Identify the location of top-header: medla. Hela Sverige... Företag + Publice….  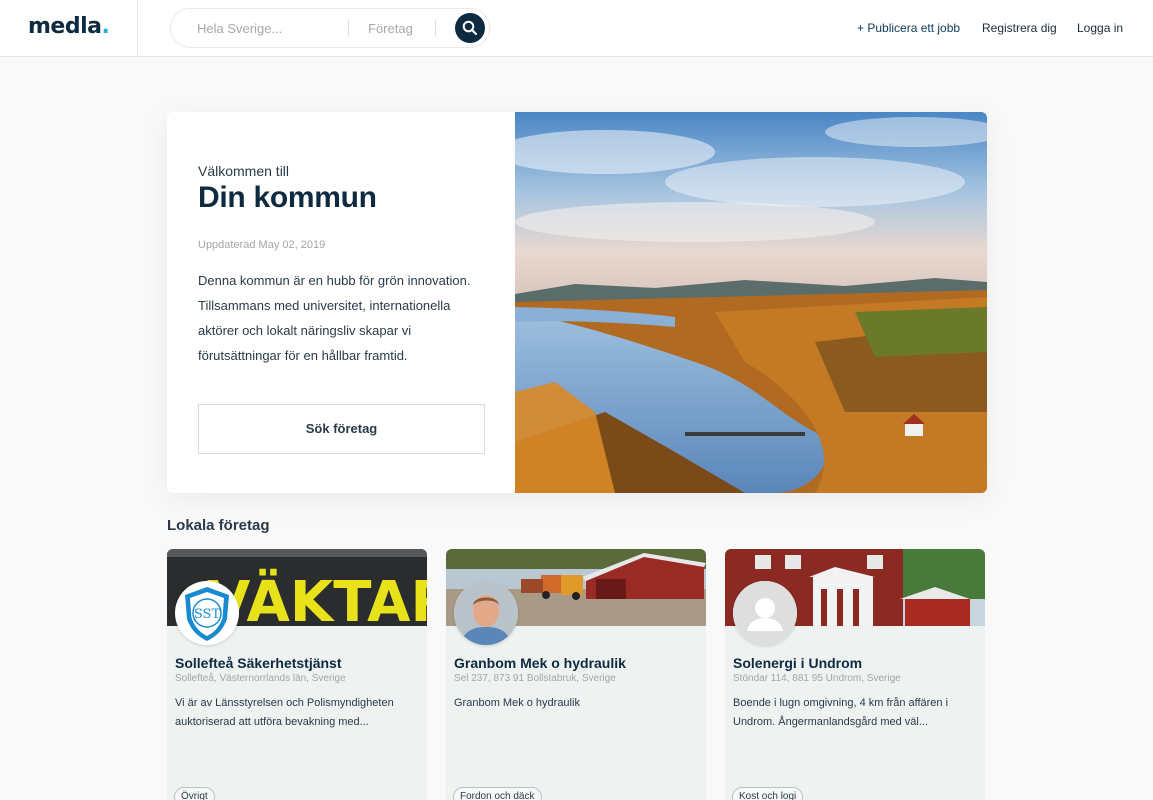
(576, 28).